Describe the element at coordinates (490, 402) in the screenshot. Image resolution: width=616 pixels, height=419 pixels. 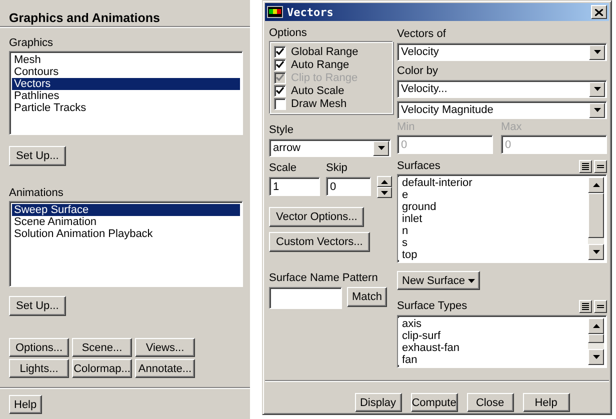
I see `dialog-button: Close` at that location.